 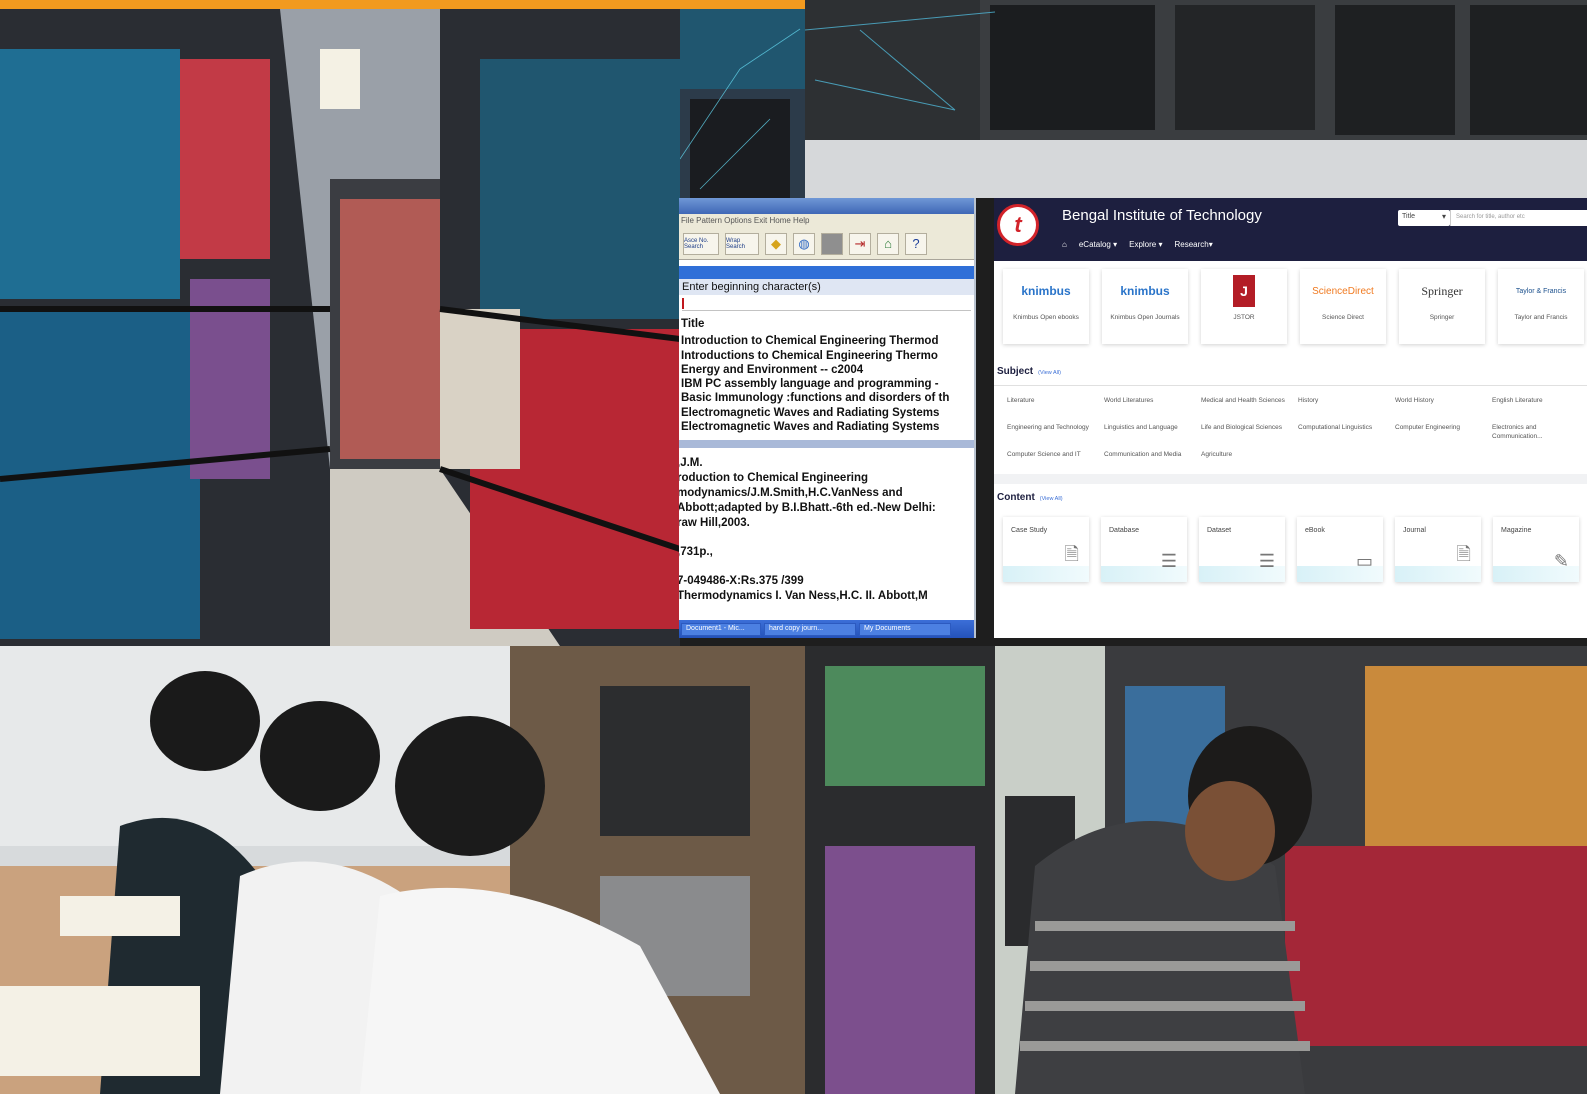 I want to click on wrap-search-button: Wrap Search, so click(x=742, y=243).